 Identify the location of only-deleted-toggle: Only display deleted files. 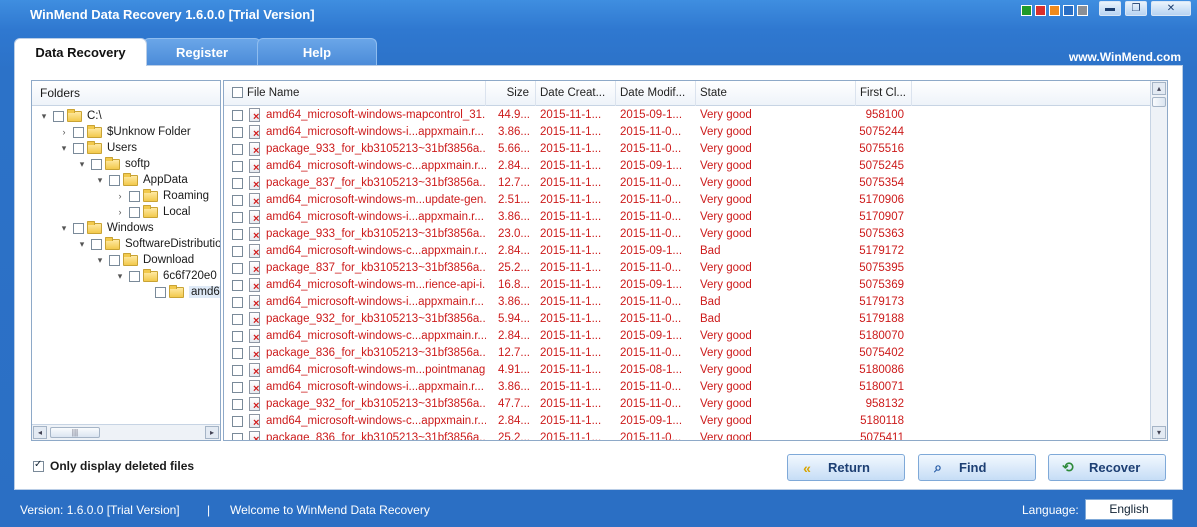
(113, 466).